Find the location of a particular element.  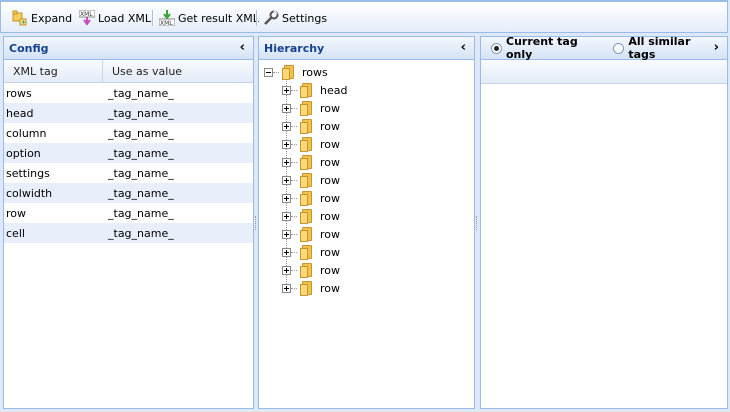

current-tag-only-option: Current tag only is located at coordinates (548, 48).